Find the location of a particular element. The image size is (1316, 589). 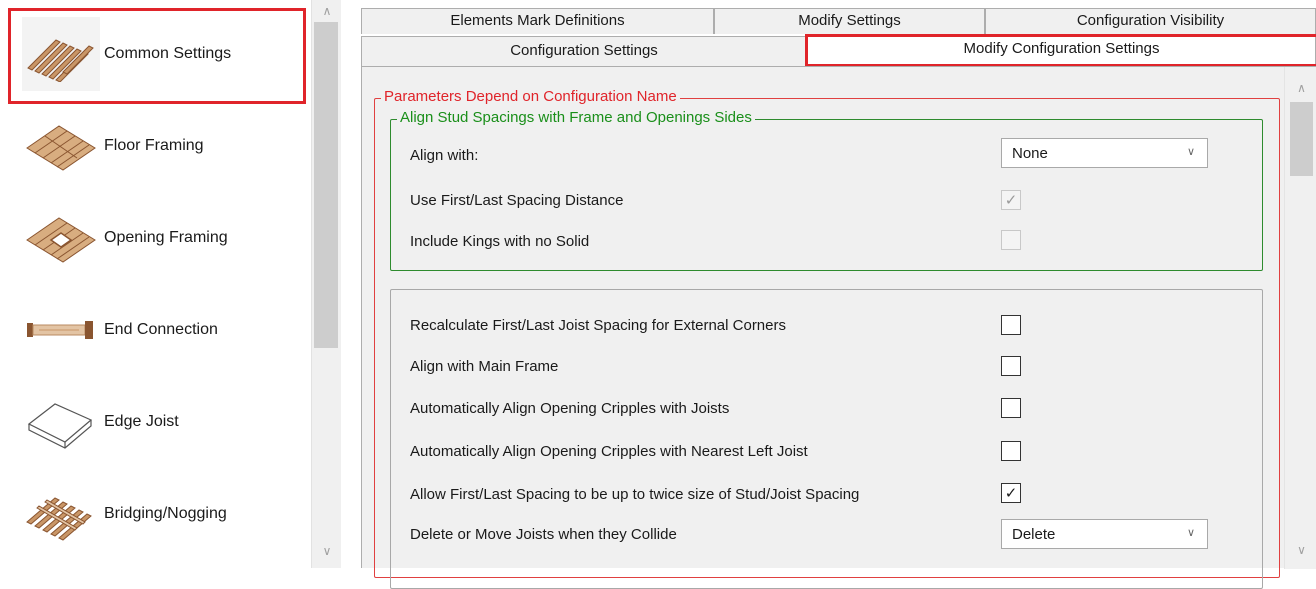

parameters-group-title: Parameters Depend on Configuration Name is located at coordinates (530, 96).